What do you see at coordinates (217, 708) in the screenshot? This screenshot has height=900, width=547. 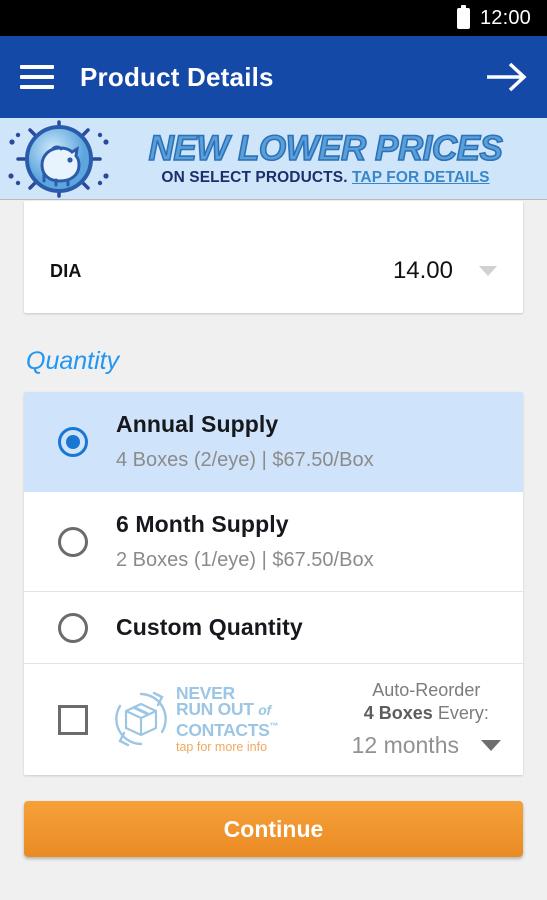 I see `brand-run-out: RUN OUT` at bounding box center [217, 708].